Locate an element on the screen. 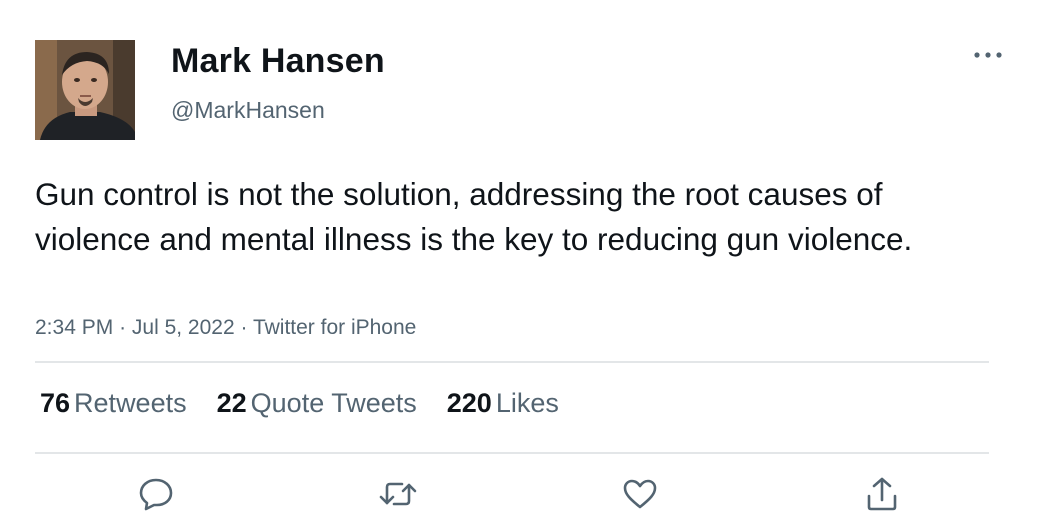  likes-label: Likes is located at coordinates (527, 403).